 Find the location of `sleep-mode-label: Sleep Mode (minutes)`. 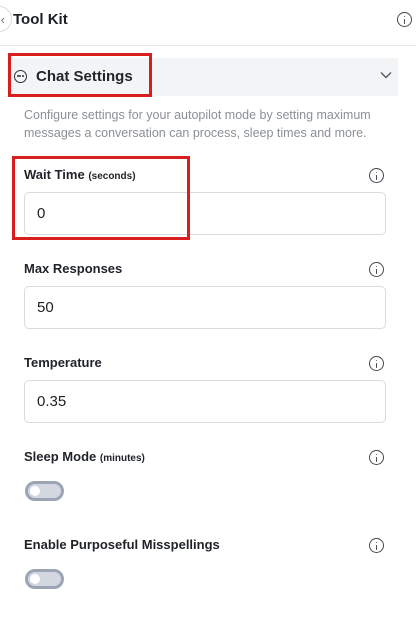

sleep-mode-label: Sleep Mode (minutes) is located at coordinates (84, 456).